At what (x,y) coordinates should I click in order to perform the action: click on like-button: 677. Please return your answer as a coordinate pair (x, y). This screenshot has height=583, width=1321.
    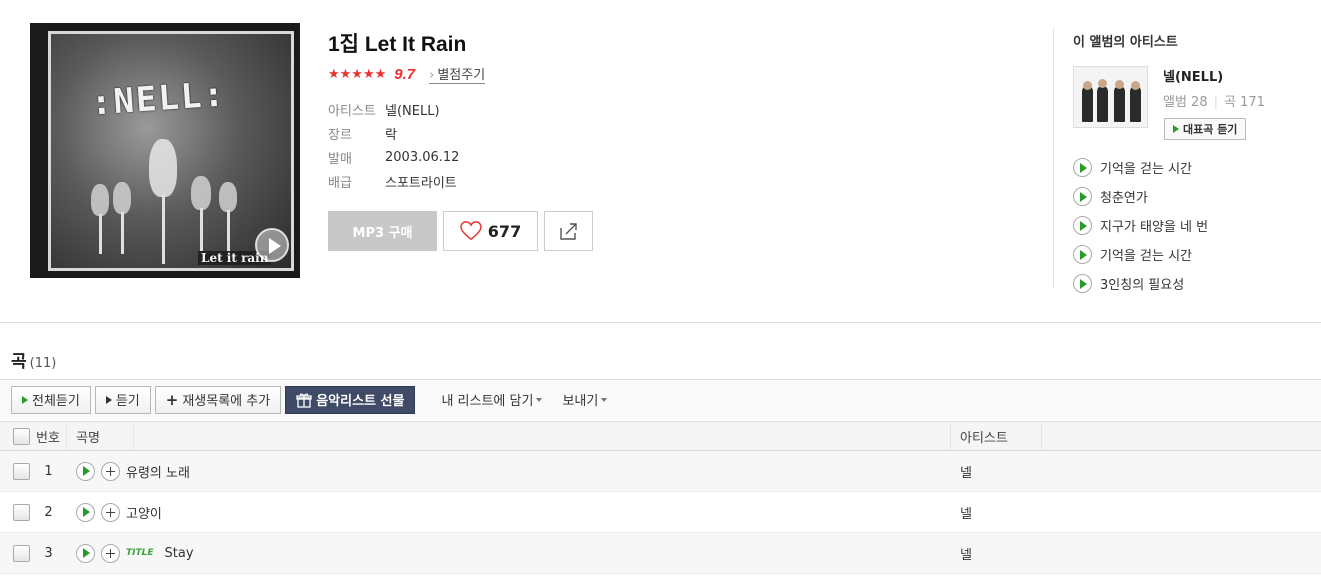
    Looking at the image, I should click on (490, 231).